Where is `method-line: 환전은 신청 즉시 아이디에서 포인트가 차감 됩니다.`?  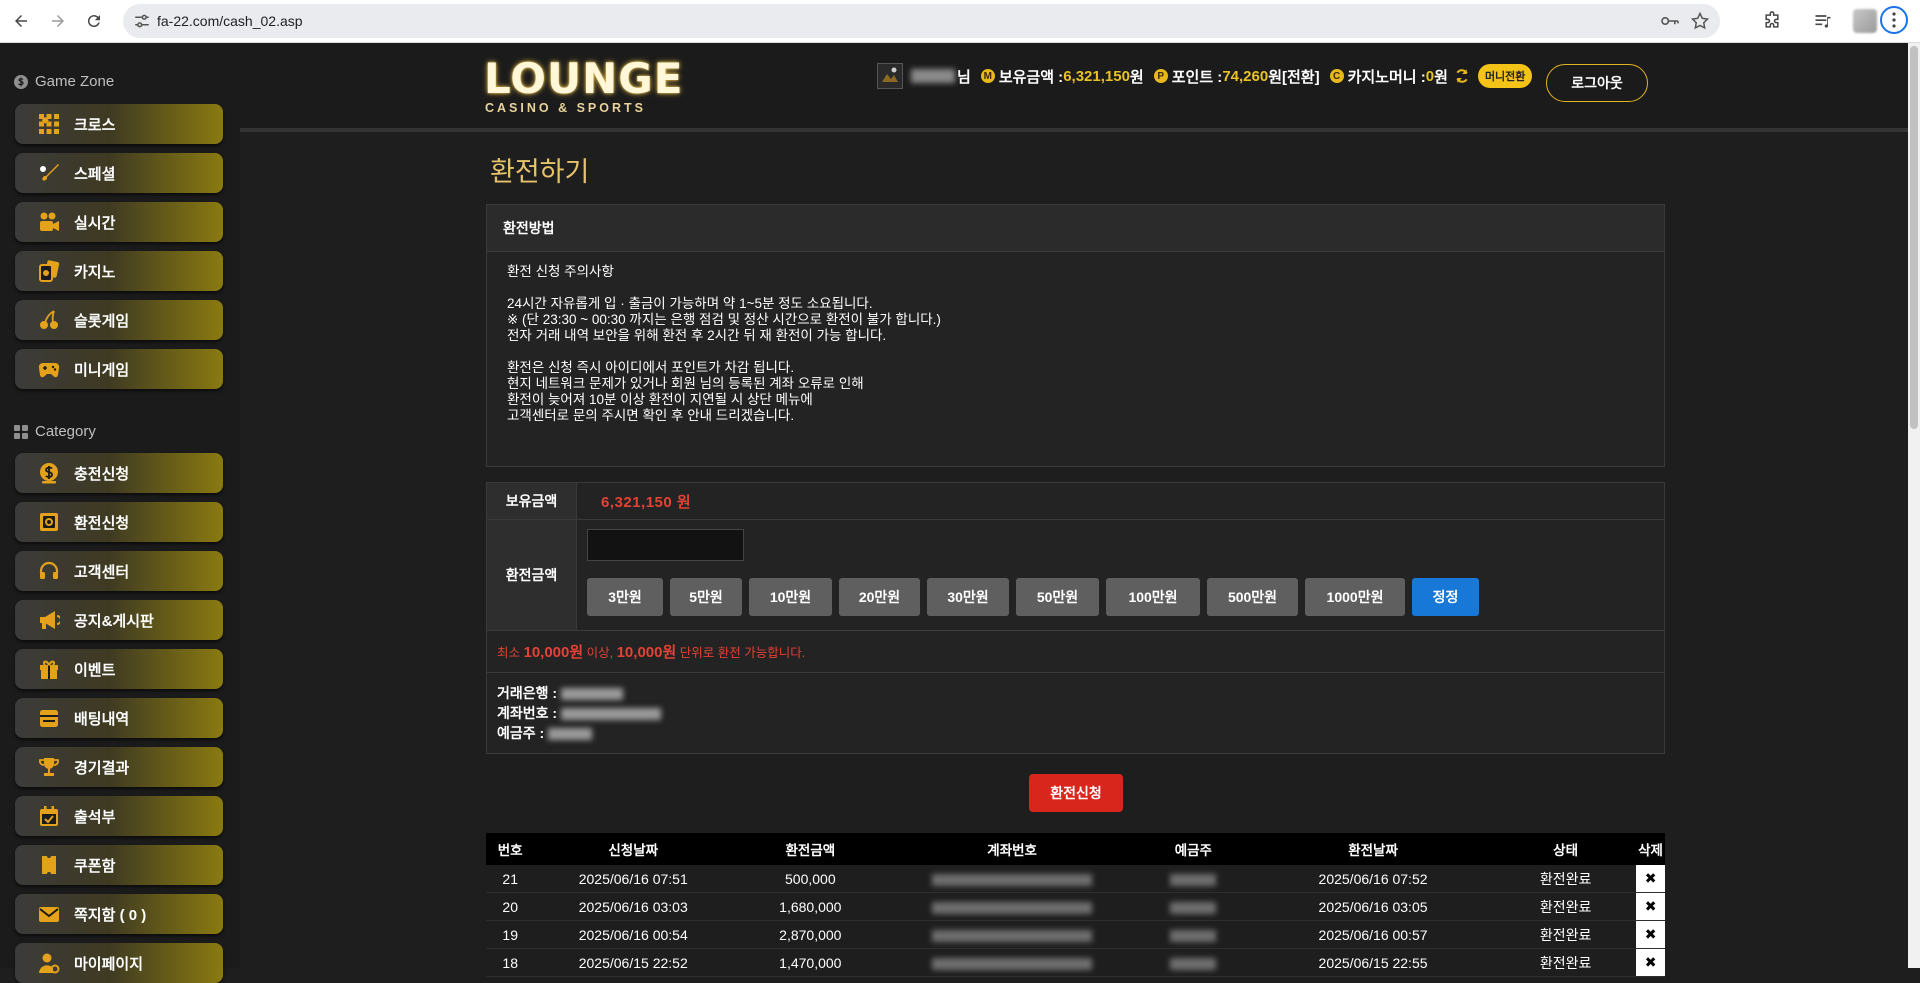
method-line: 환전은 신청 즉시 아이디에서 포인트가 차감 됩니다. is located at coordinates (651, 367).